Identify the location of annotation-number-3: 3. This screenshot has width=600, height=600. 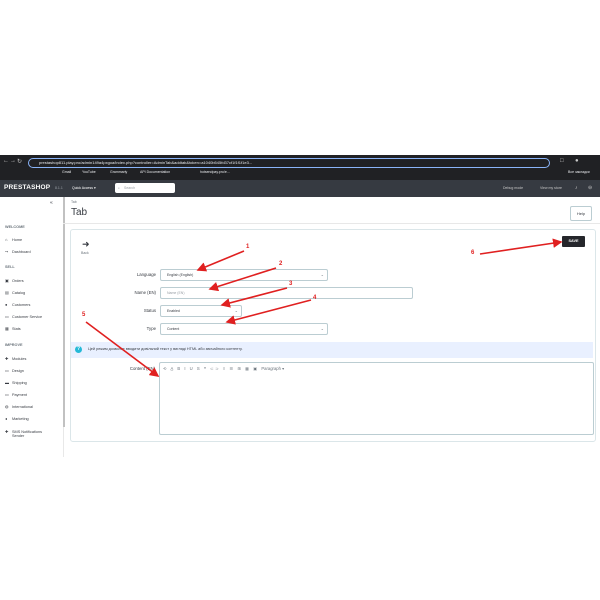
(291, 284).